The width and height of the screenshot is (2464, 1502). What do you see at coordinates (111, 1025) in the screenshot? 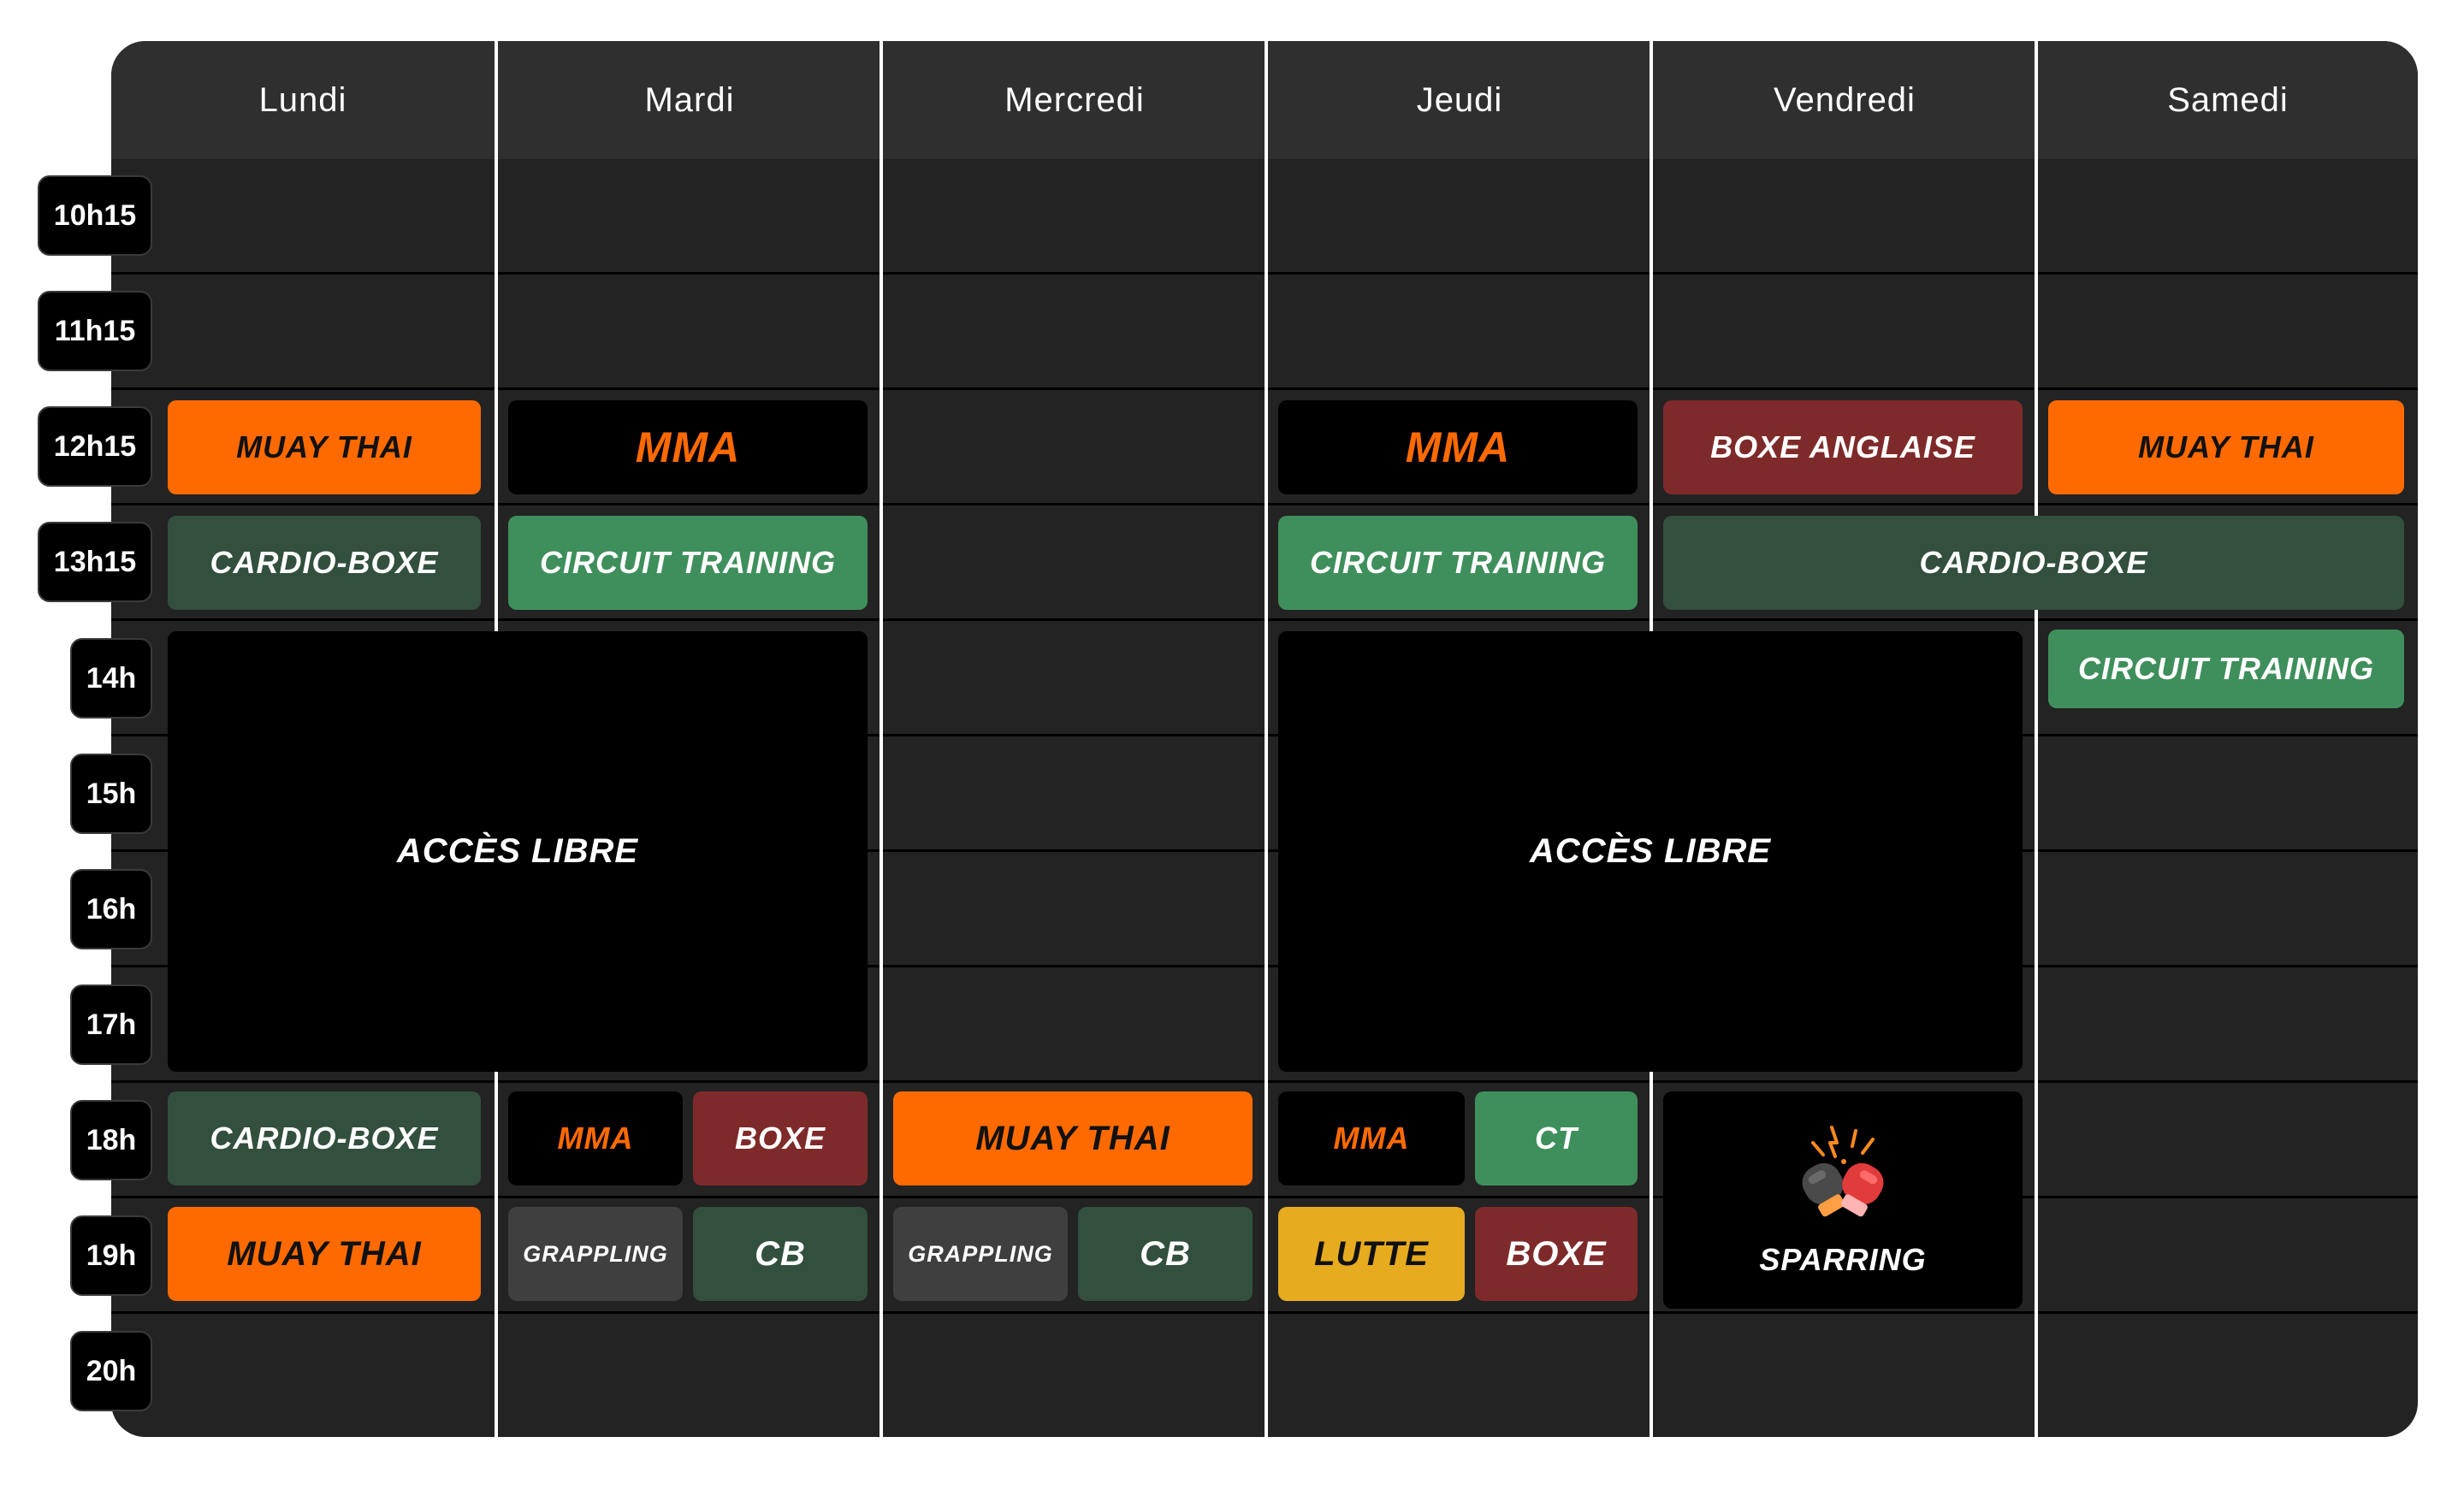
I see `time-label-17h: 17h` at bounding box center [111, 1025].